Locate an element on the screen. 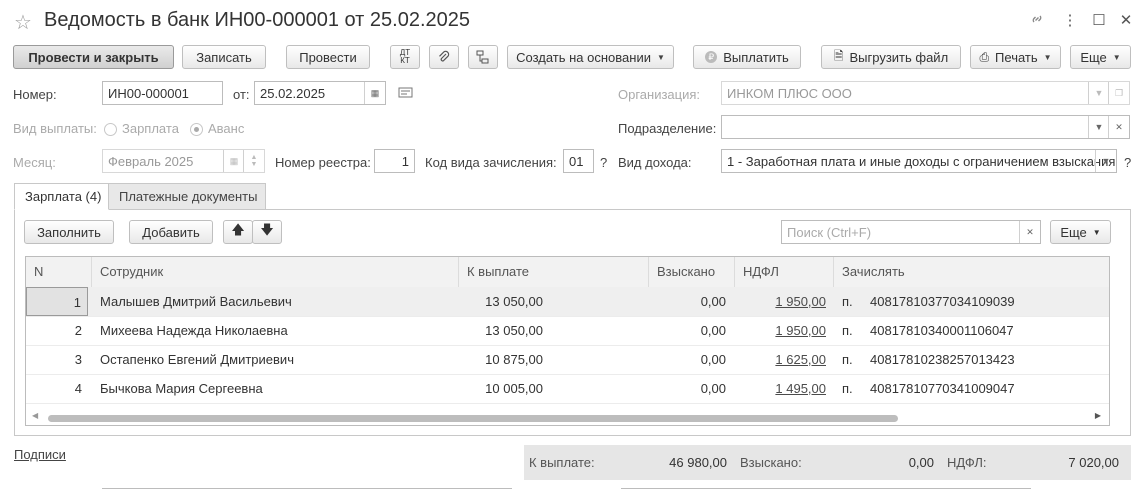  total-collected-value: 0,00 is located at coordinates (921, 462).